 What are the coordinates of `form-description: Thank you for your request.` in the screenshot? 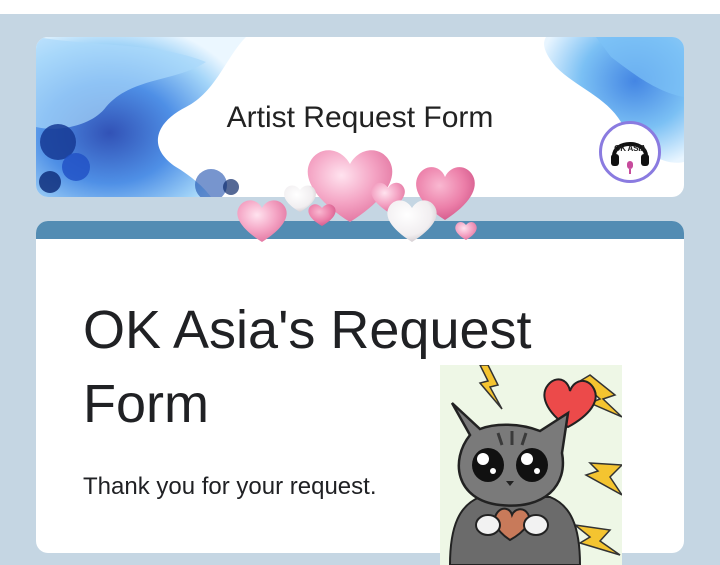 It's located at (230, 486).